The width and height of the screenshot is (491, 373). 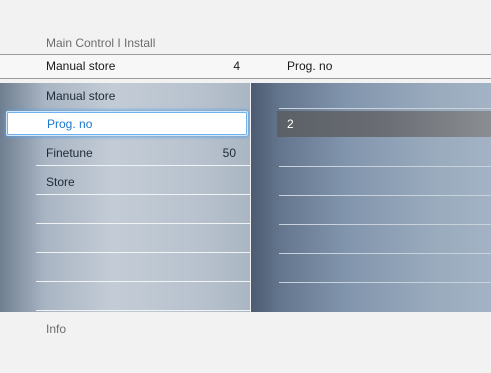 I want to click on header-option-label: Prog. no, so click(x=310, y=66).